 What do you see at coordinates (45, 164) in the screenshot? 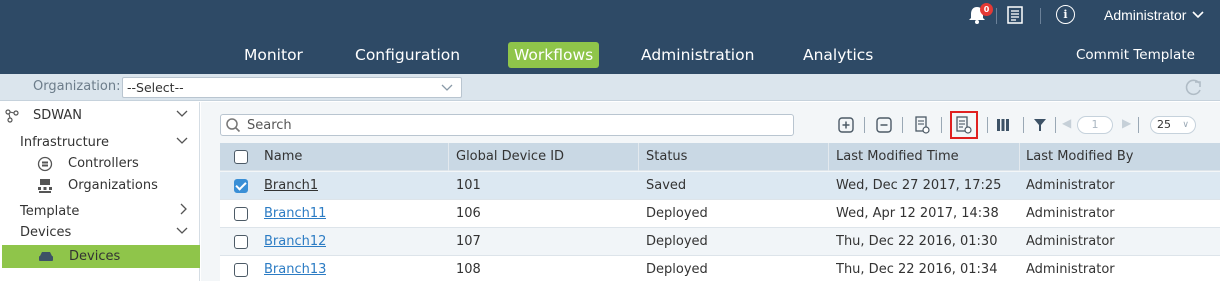
I see `controllers-icon` at bounding box center [45, 164].